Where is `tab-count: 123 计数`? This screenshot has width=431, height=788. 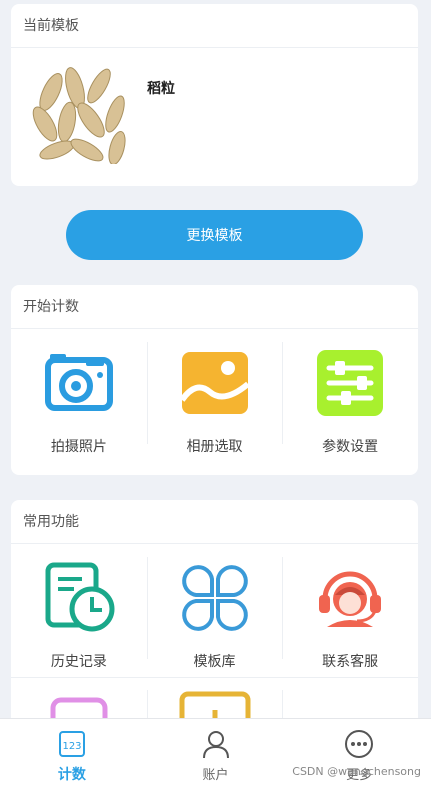
tab-count: 123 计数 is located at coordinates (72, 753).